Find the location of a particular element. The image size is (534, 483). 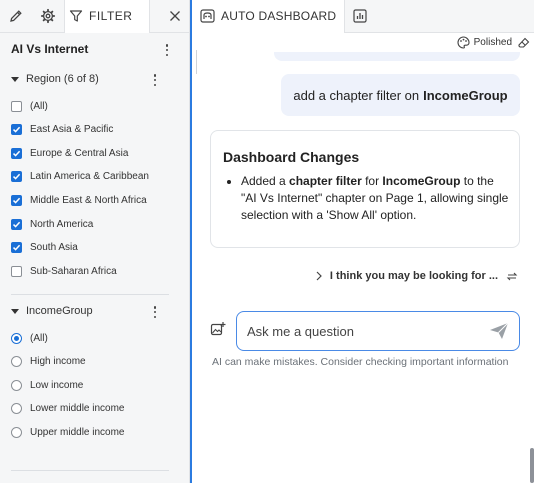

incomegroup-option-label: Lower middle income is located at coordinates (77, 409).